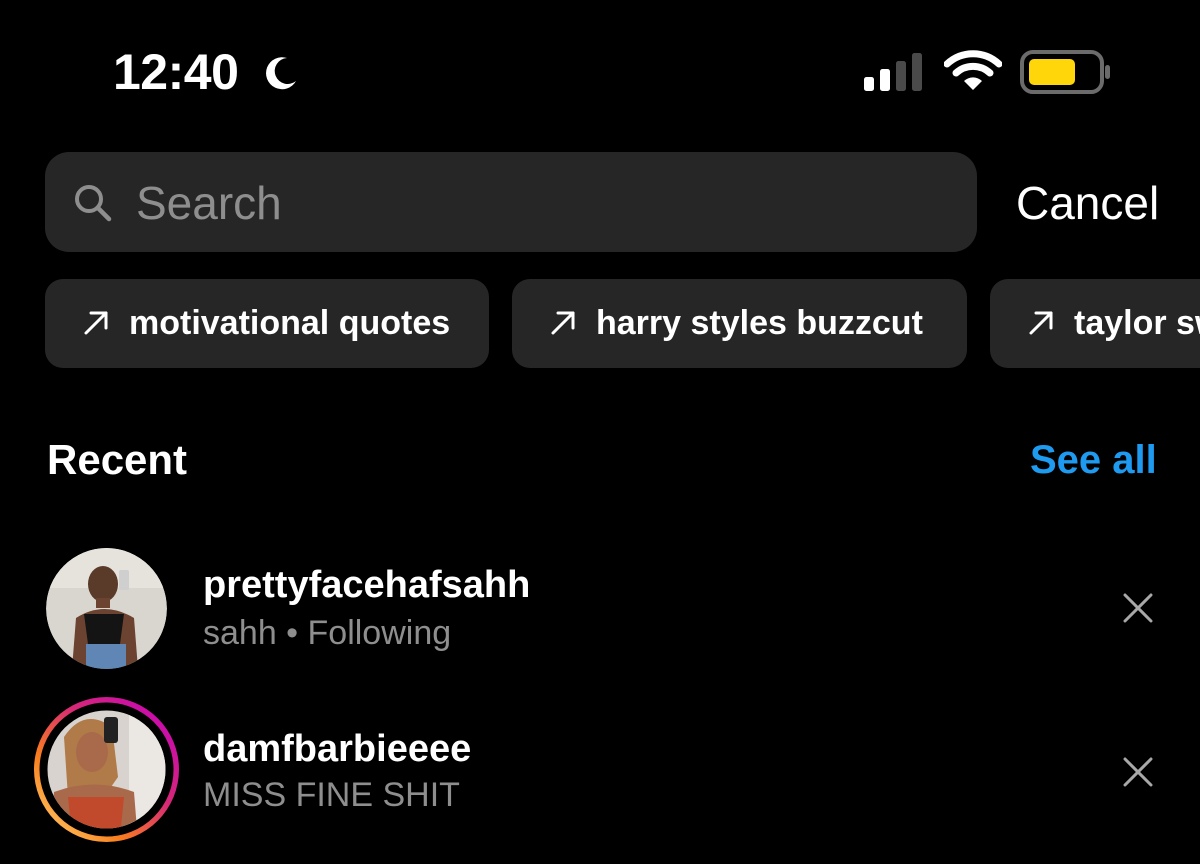  Describe the element at coordinates (337, 749) in the screenshot. I see `recent-item-username: damfbarbieeee` at that location.